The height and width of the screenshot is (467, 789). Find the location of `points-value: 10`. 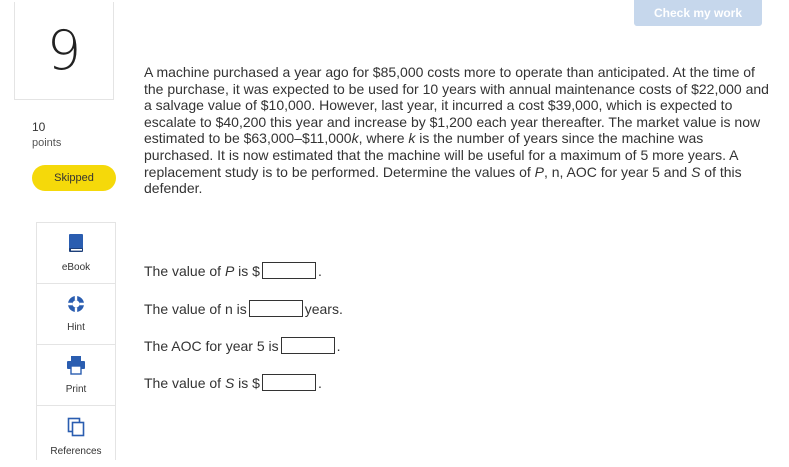

points-value: 10 is located at coordinates (39, 127).